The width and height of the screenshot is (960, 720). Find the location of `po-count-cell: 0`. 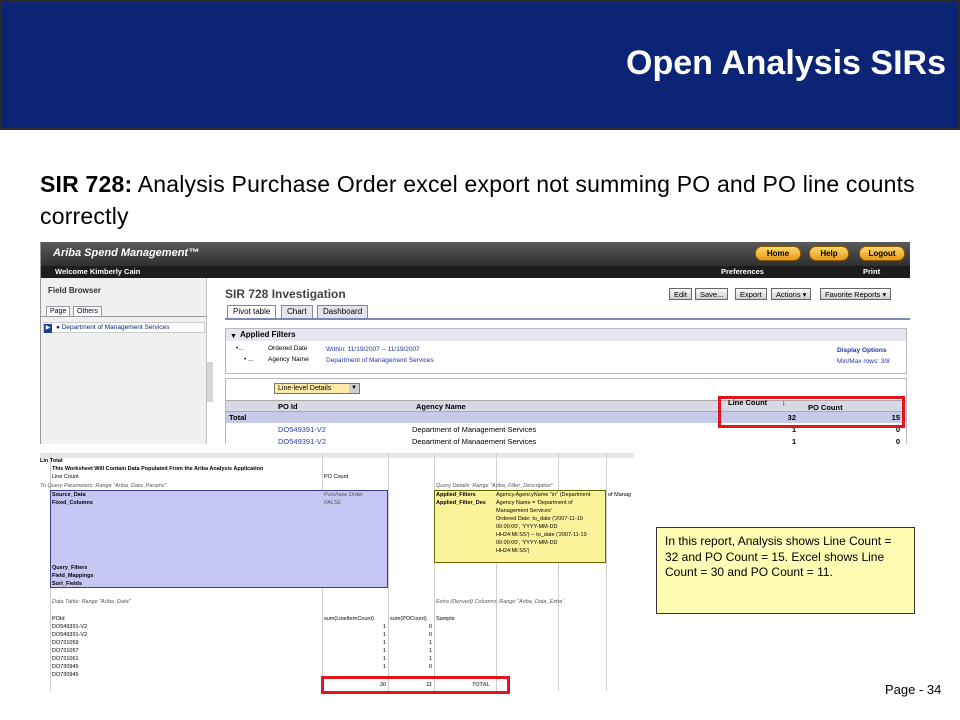

po-count-cell: 0 is located at coordinates (897, 440).